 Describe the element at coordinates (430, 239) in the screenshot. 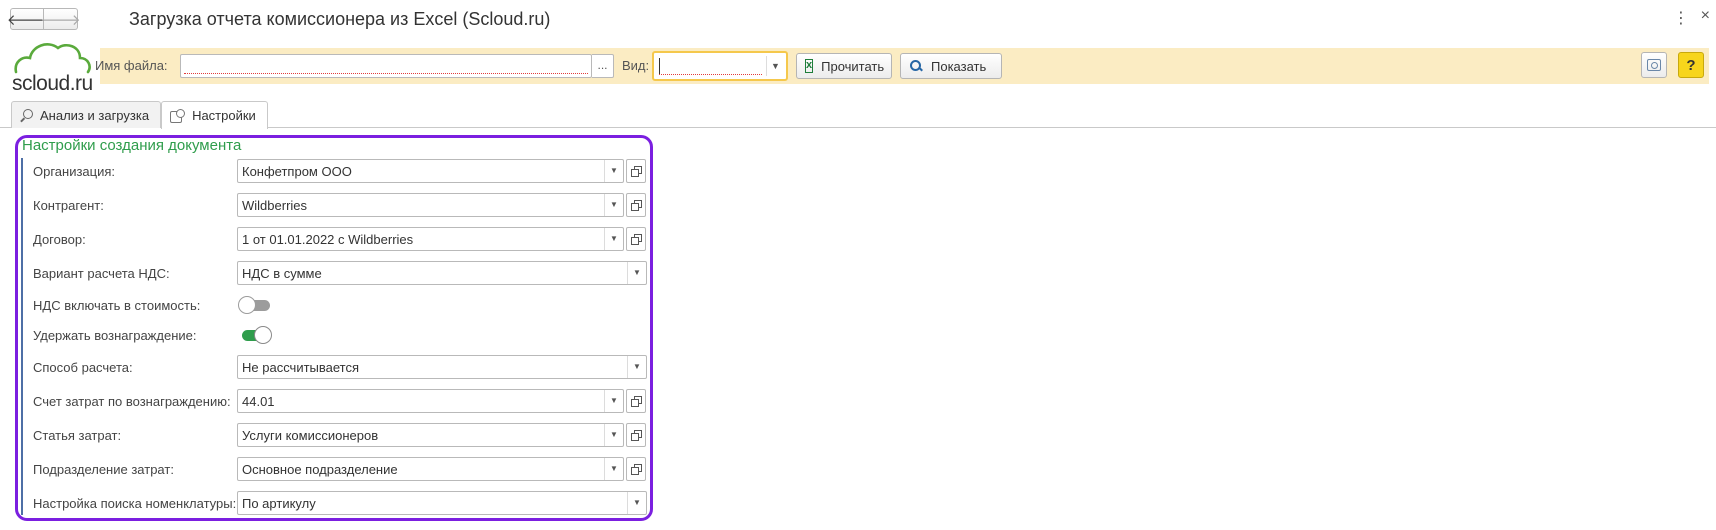

I see `contract-field: 1 от 01.01.2022 с Wildberries ▼` at that location.